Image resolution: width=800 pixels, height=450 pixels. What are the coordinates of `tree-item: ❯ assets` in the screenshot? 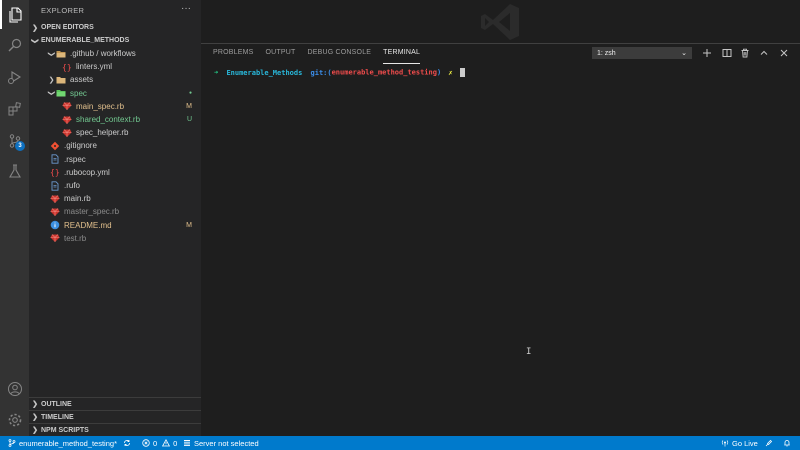 It's located at (115, 79).